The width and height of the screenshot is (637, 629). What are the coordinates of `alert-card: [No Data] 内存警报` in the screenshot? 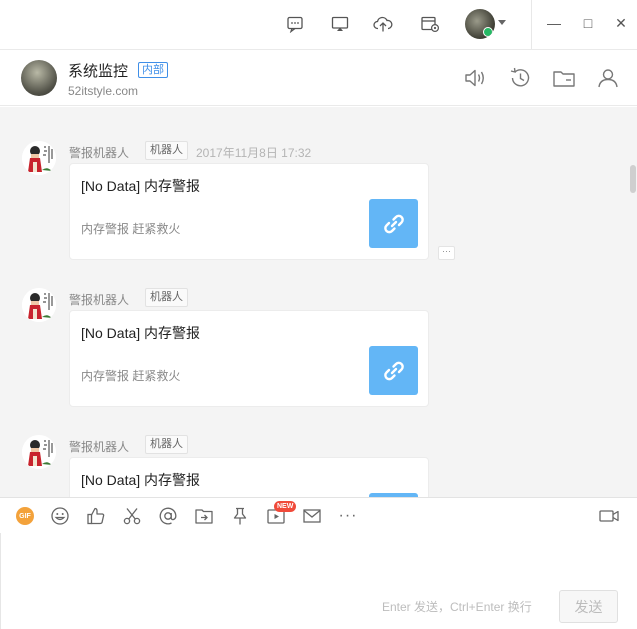 It's located at (249, 477).